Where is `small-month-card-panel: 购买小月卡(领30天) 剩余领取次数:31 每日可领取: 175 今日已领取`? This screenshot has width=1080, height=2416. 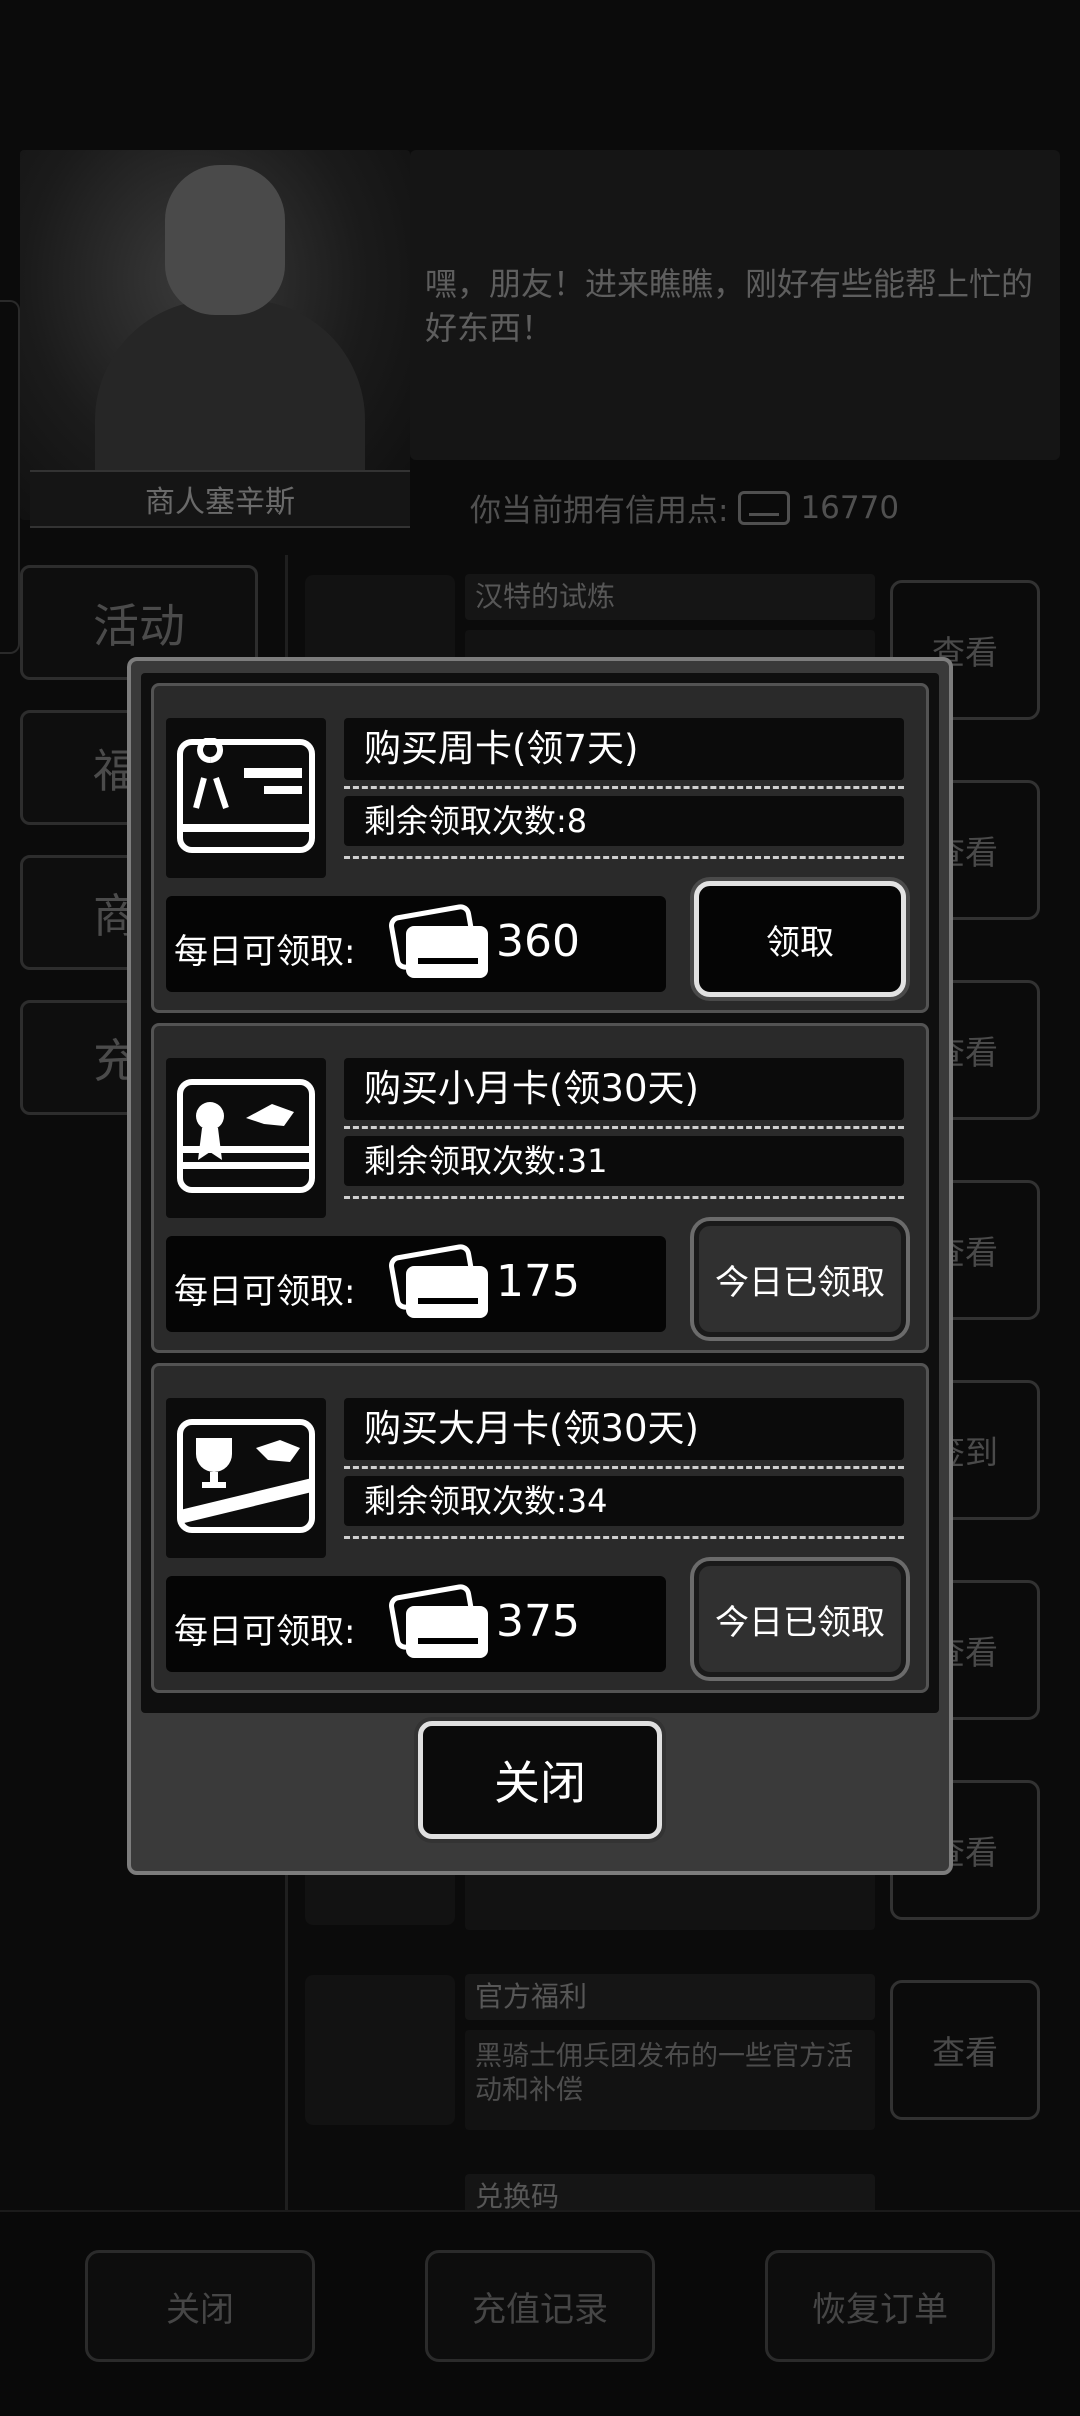
small-month-card-panel: 购买小月卡(领30天) 剩余领取次数:31 每日可领取: 175 今日已领取 is located at coordinates (540, 1188).